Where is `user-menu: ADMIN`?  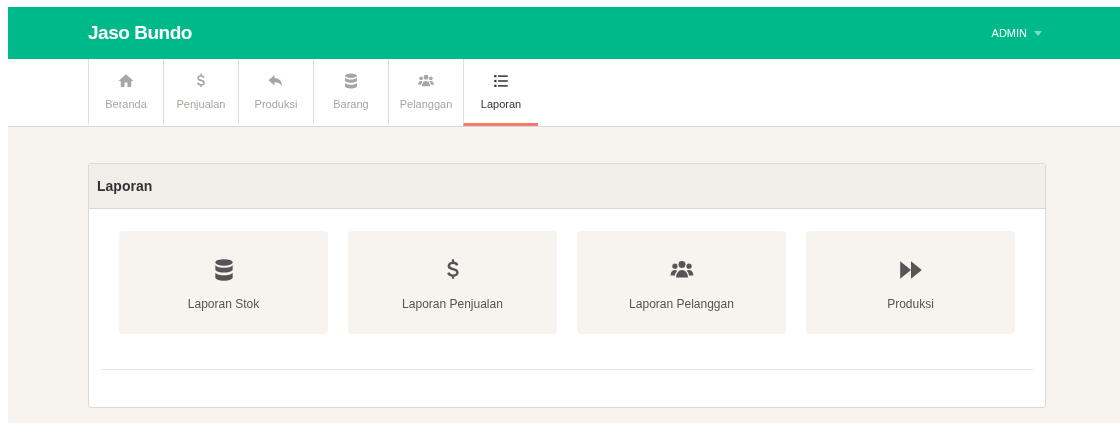
user-menu: ADMIN is located at coordinates (1016, 33).